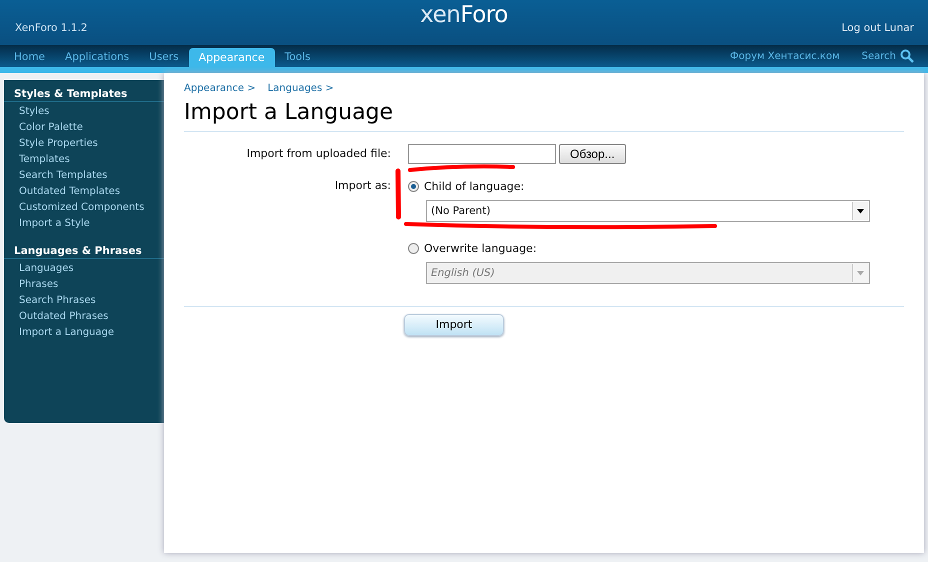 The height and width of the screenshot is (562, 928). I want to click on language-dropdown: (No Parent), so click(648, 211).